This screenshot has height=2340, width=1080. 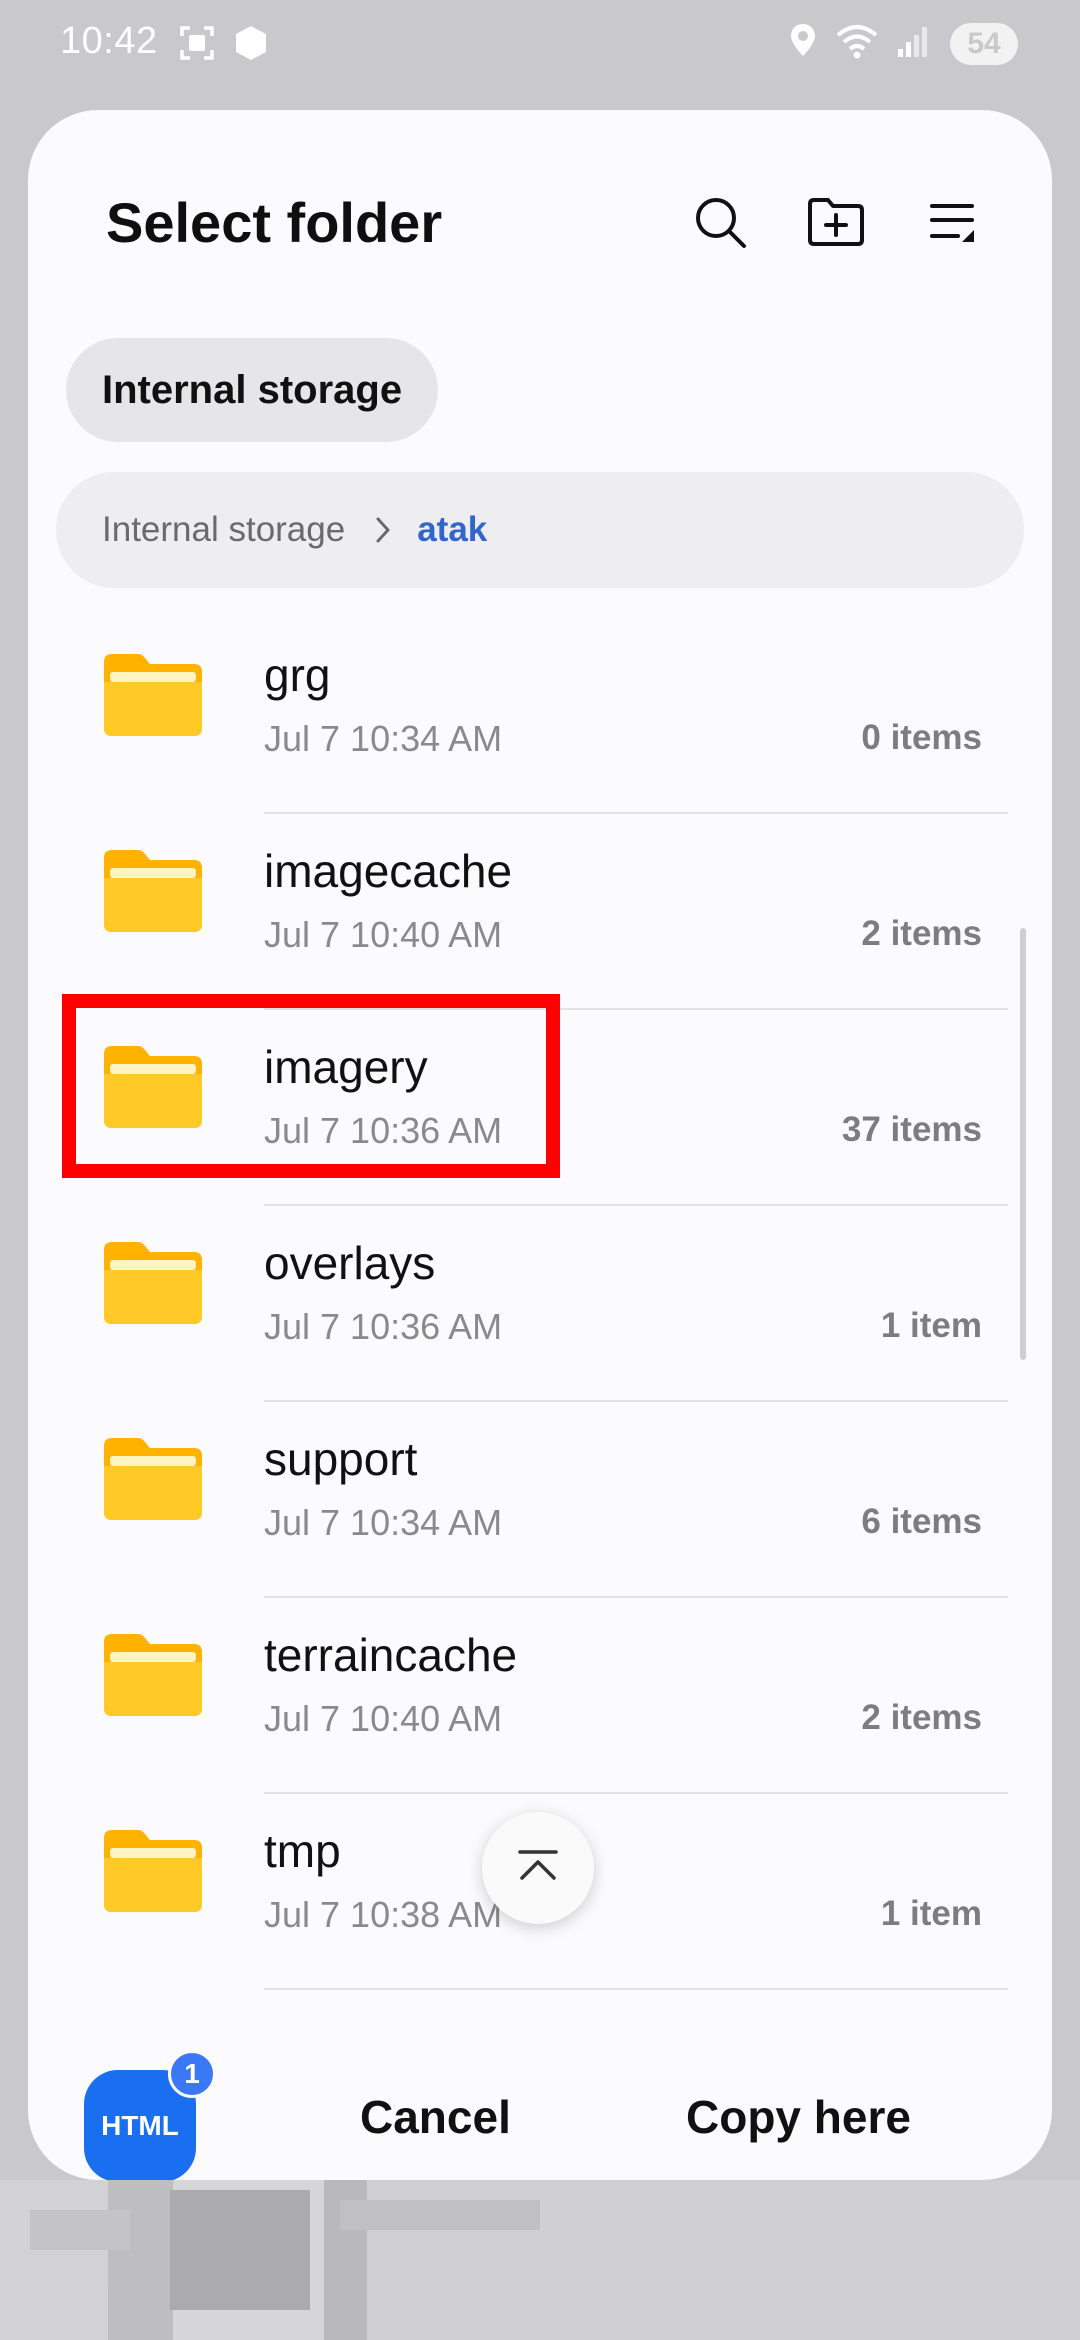 What do you see at coordinates (540, 2260) in the screenshot?
I see `background-blur` at bounding box center [540, 2260].